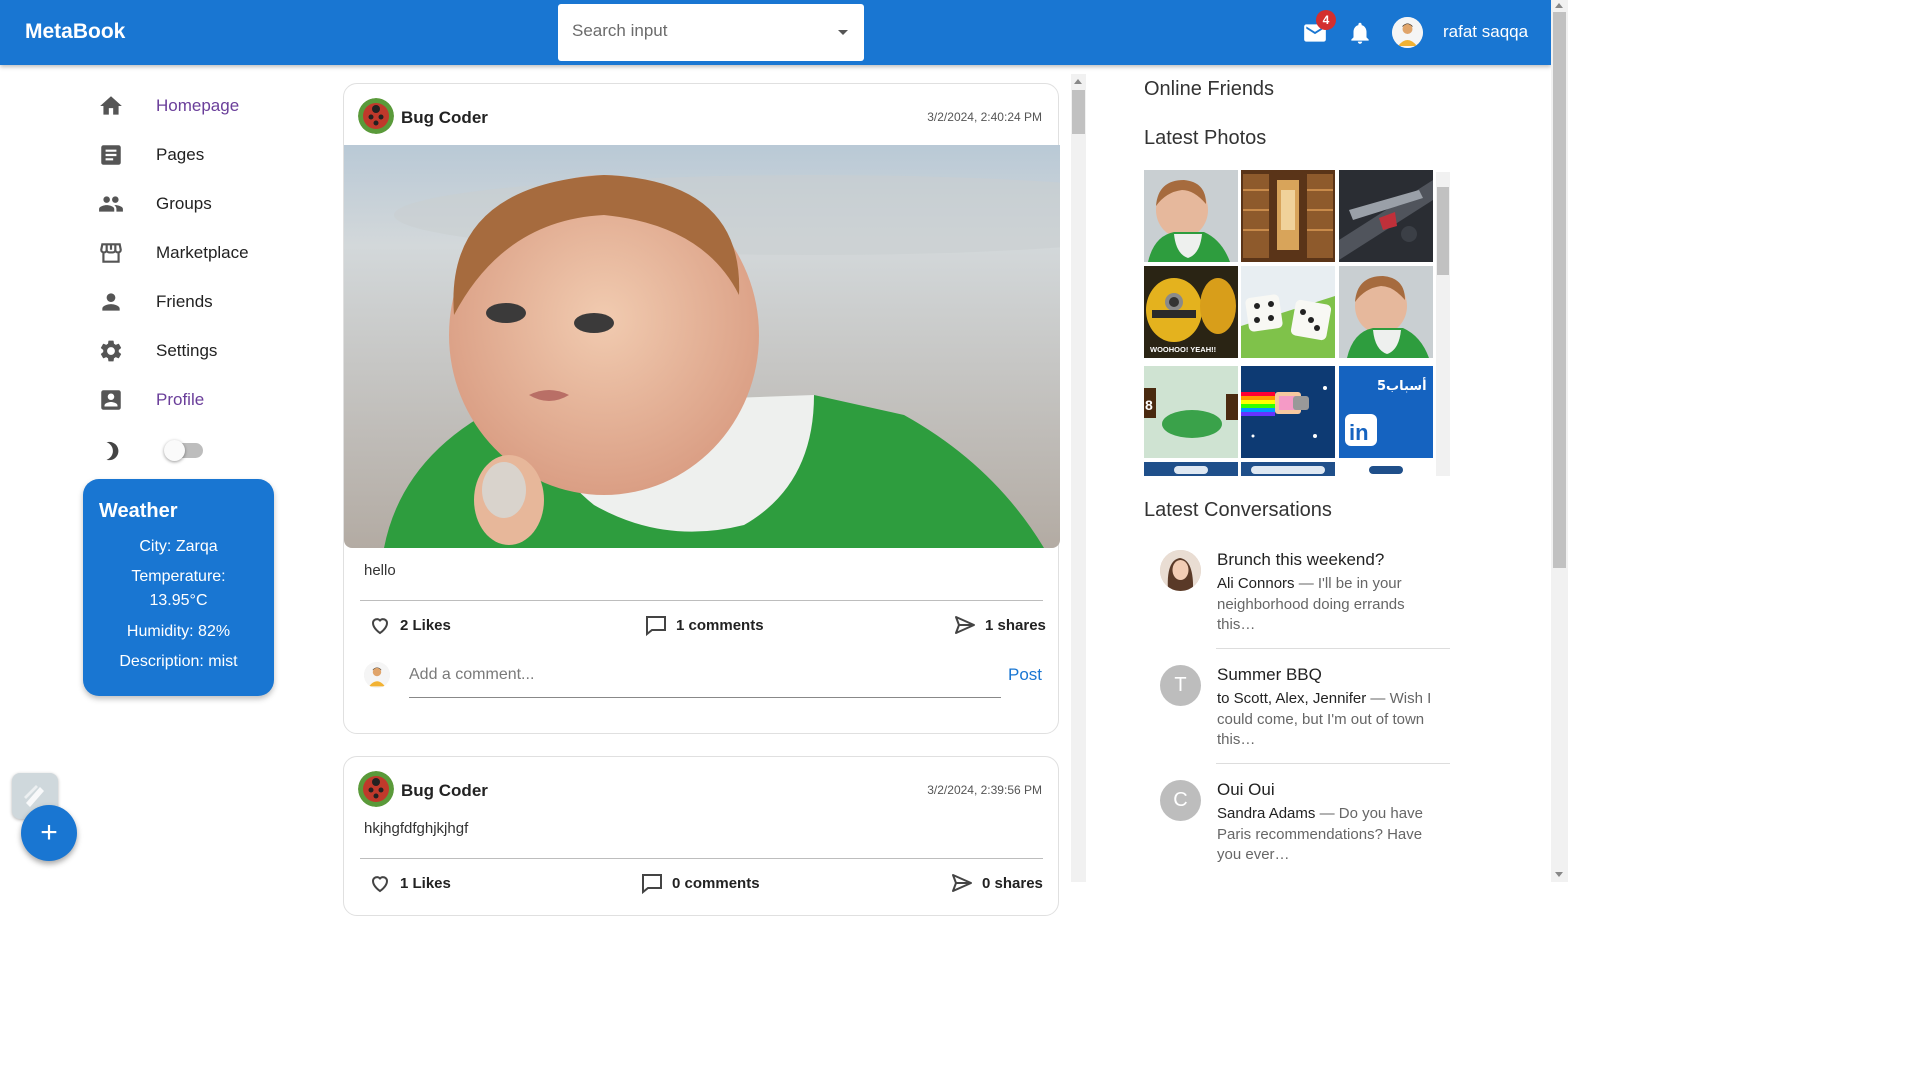 Image resolution: width=1920 pixels, height=1080 pixels. What do you see at coordinates (1269, 674) in the screenshot?
I see `conversation-title: Summer BBQ` at bounding box center [1269, 674].